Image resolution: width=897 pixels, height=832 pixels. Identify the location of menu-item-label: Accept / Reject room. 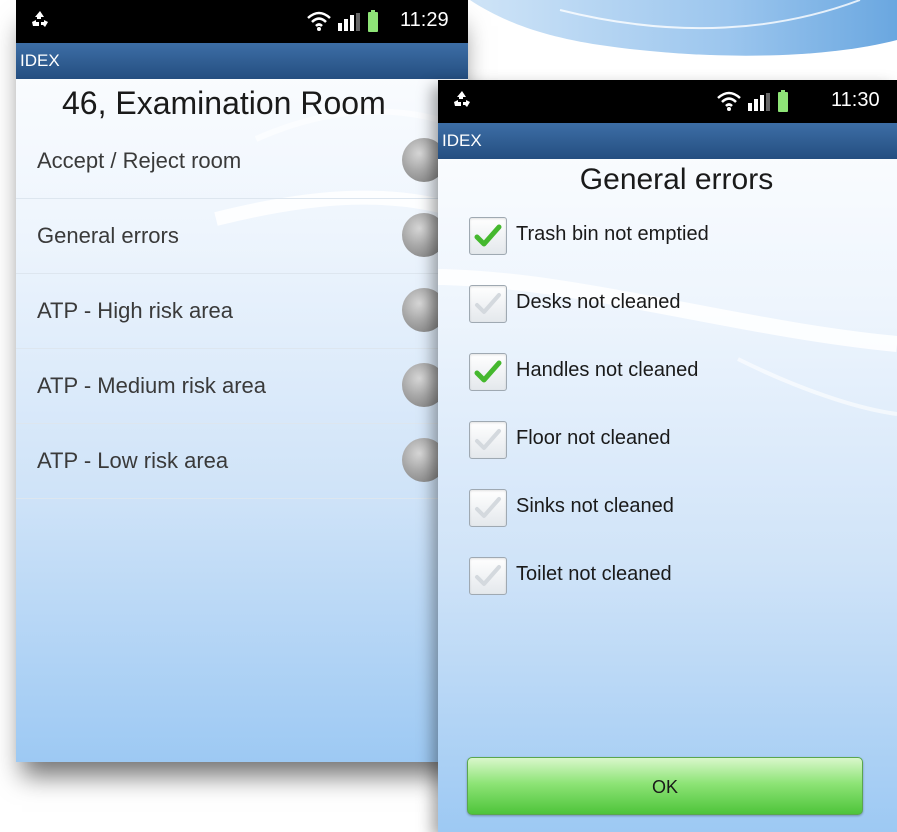
(139, 160).